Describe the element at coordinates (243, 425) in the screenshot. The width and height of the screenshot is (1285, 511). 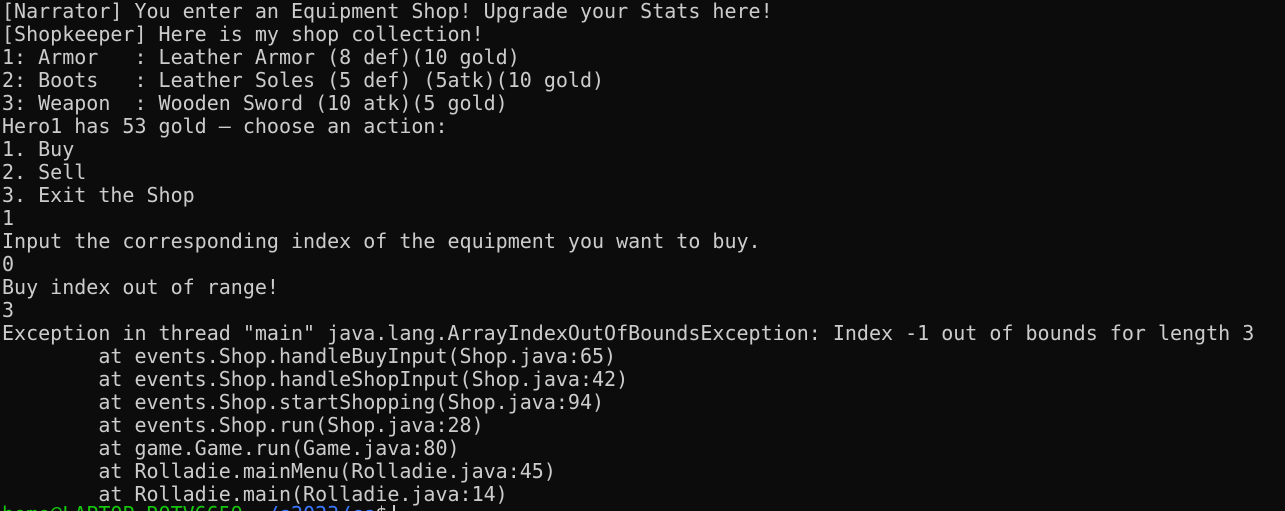
I see `stack-trace-line: at events.Shop.run(Shop.java:28)` at that location.